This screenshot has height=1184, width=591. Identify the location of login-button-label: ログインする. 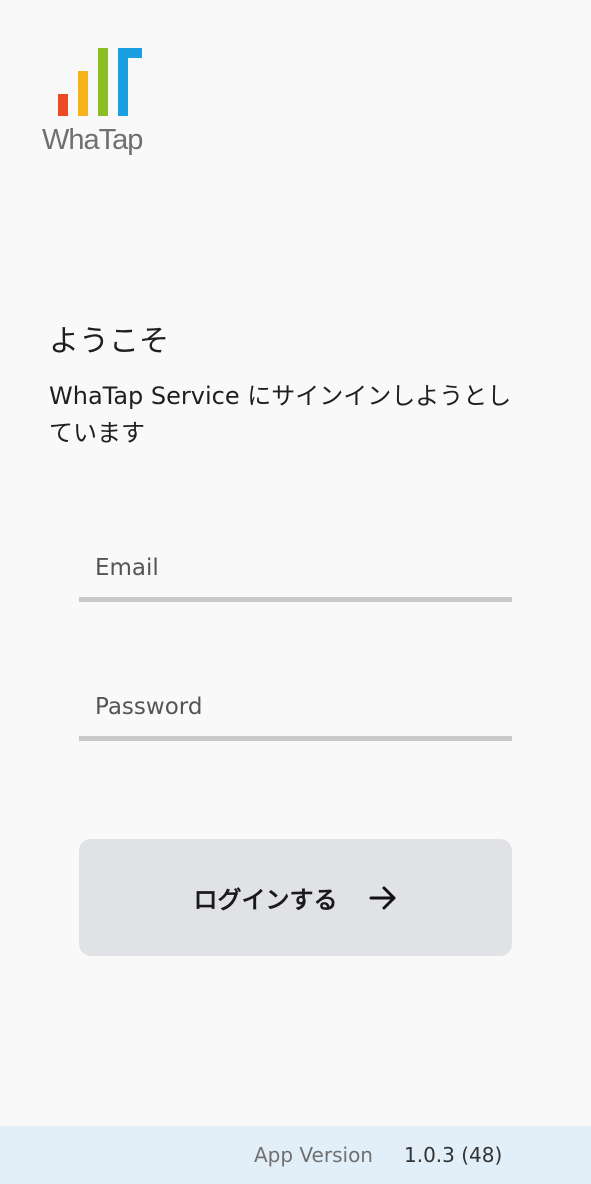
(265, 900).